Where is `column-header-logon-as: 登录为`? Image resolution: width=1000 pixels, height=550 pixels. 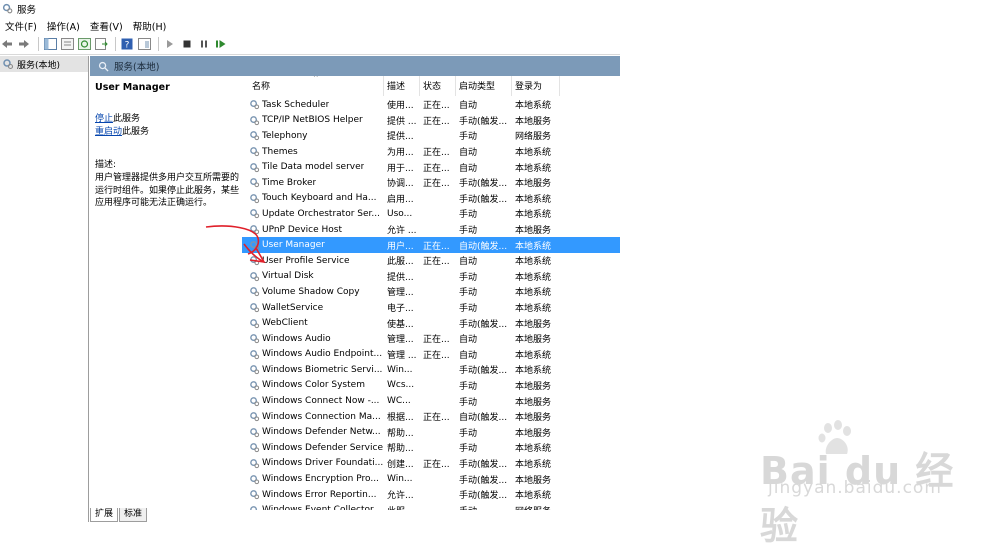 column-header-logon-as: 登录为 is located at coordinates (536, 86).